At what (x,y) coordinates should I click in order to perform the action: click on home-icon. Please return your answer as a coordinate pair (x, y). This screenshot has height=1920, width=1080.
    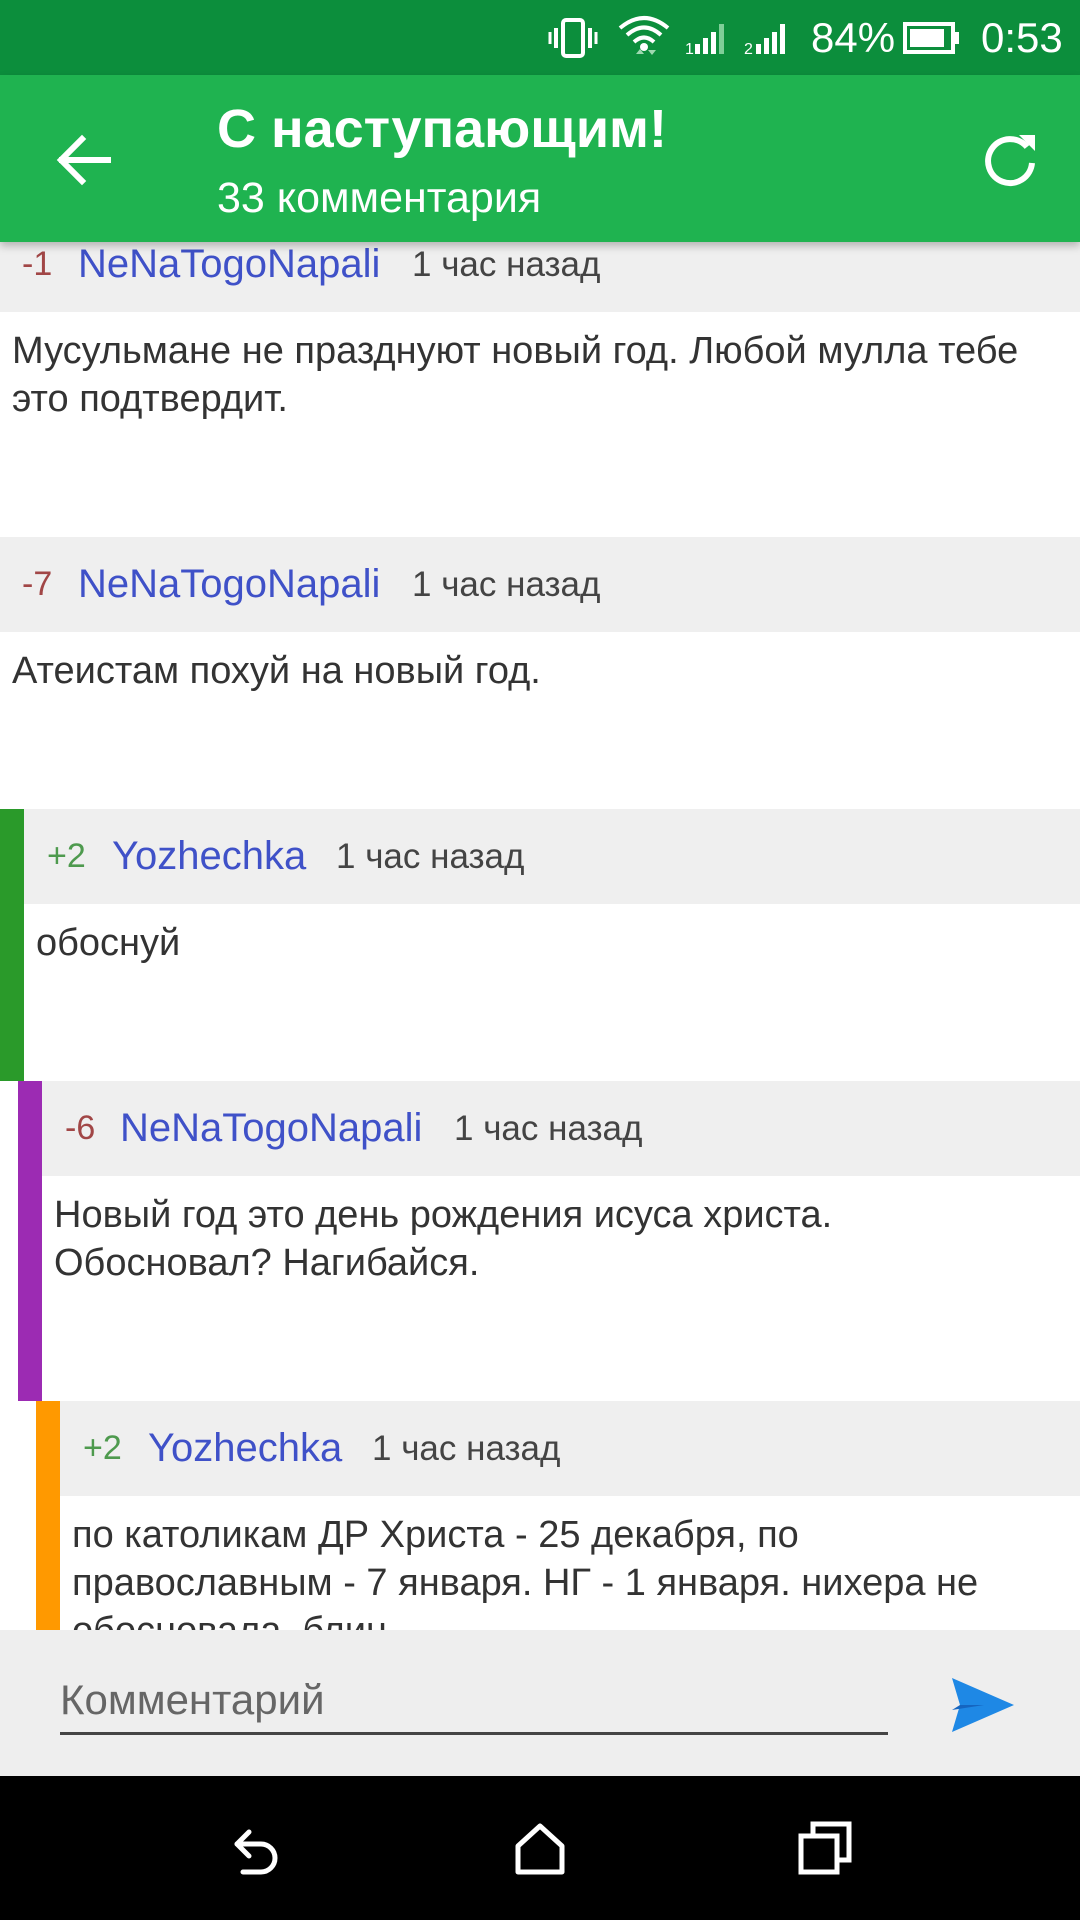
    Looking at the image, I should click on (540, 1848).